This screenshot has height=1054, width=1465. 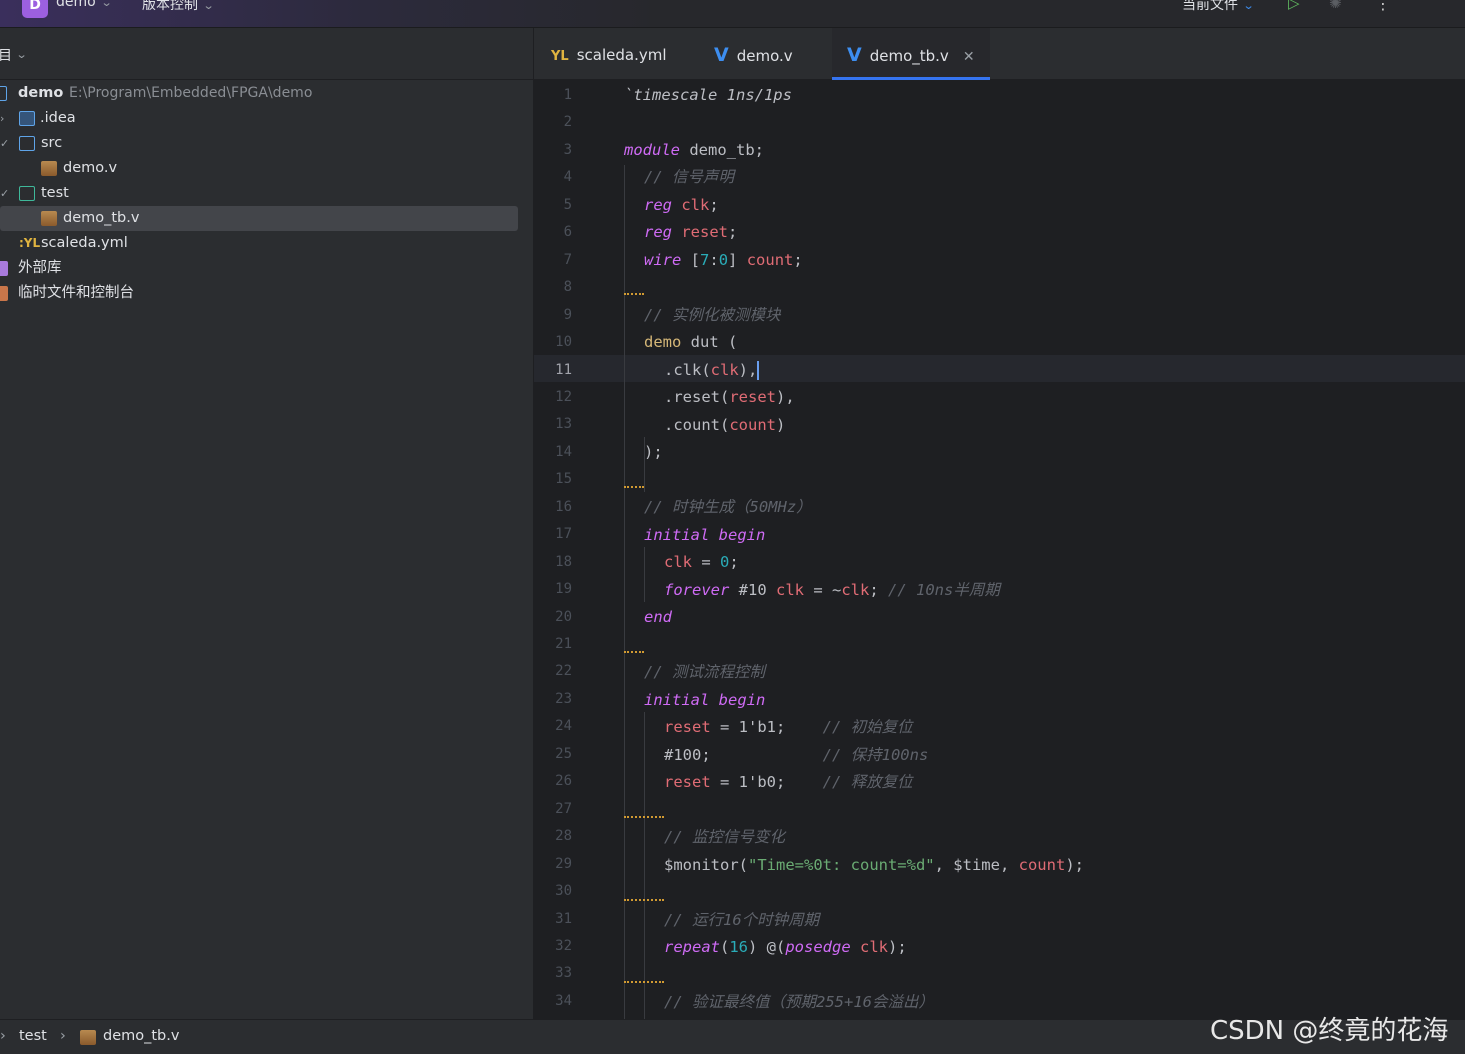 I want to click on keyword: repeat, so click(x=692, y=947).